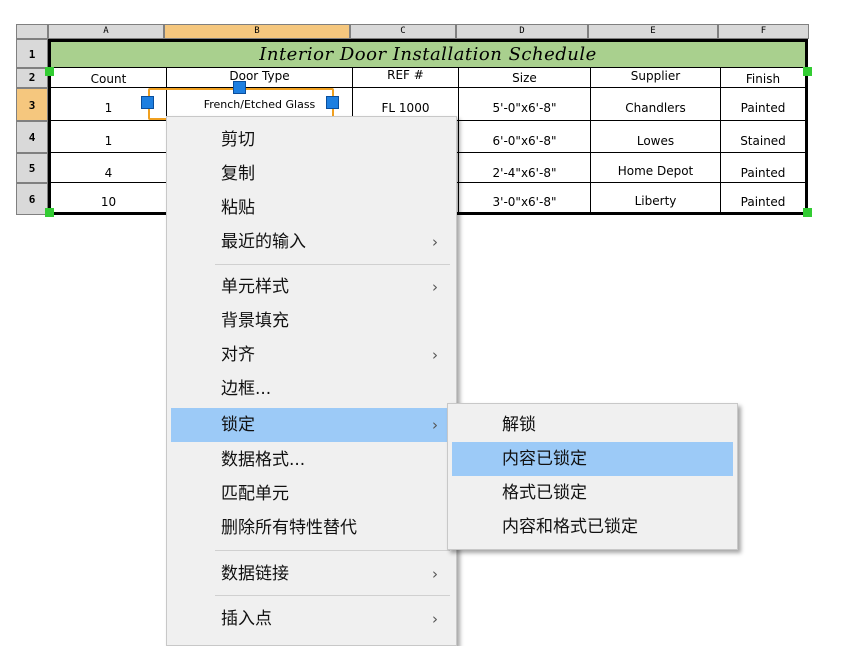 This screenshot has width=850, height=646. I want to click on menu-item-label: 插入点, so click(246, 619).